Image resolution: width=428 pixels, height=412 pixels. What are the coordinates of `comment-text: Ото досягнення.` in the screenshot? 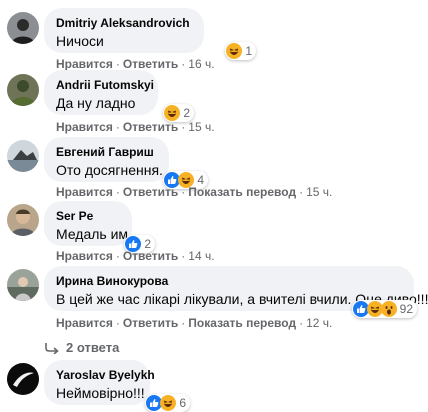 It's located at (109, 170).